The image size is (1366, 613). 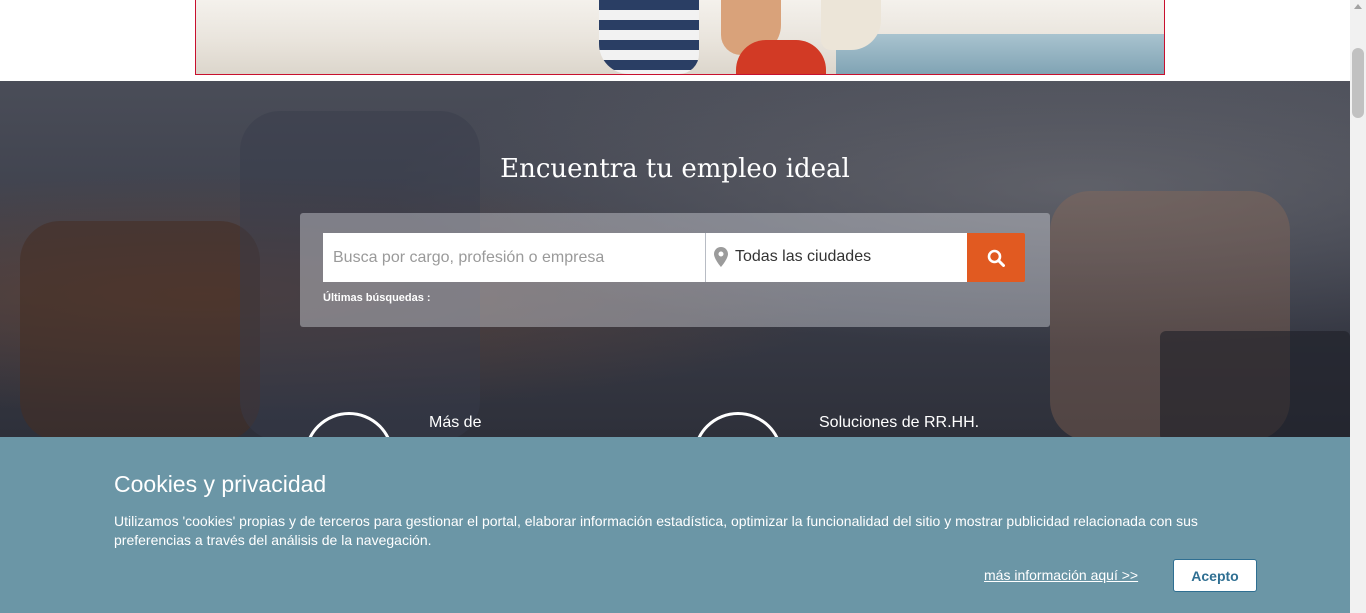 I want to click on banner-red-bag-image, so click(x=781, y=57).